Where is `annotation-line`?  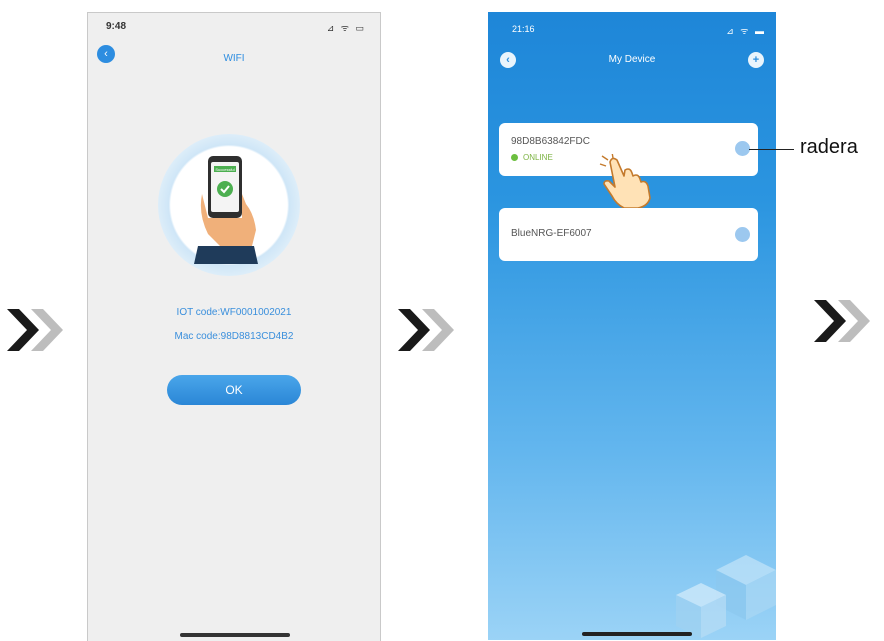
annotation-line is located at coordinates (771, 149).